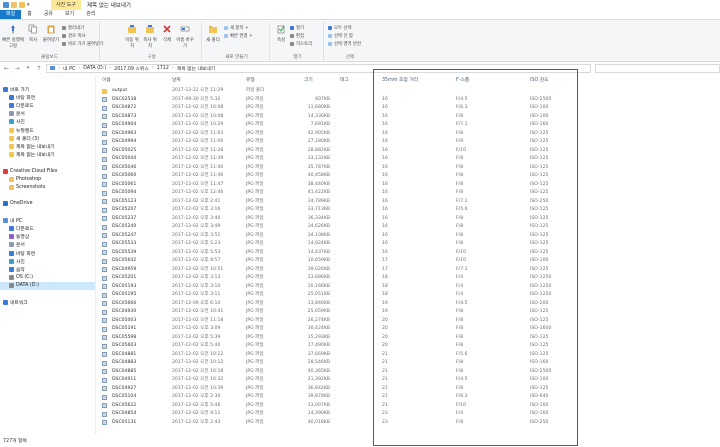 The width and height of the screenshot is (720, 447). What do you see at coordinates (90, 14) in the screenshot?
I see `tab-manage: 관리` at bounding box center [90, 14].